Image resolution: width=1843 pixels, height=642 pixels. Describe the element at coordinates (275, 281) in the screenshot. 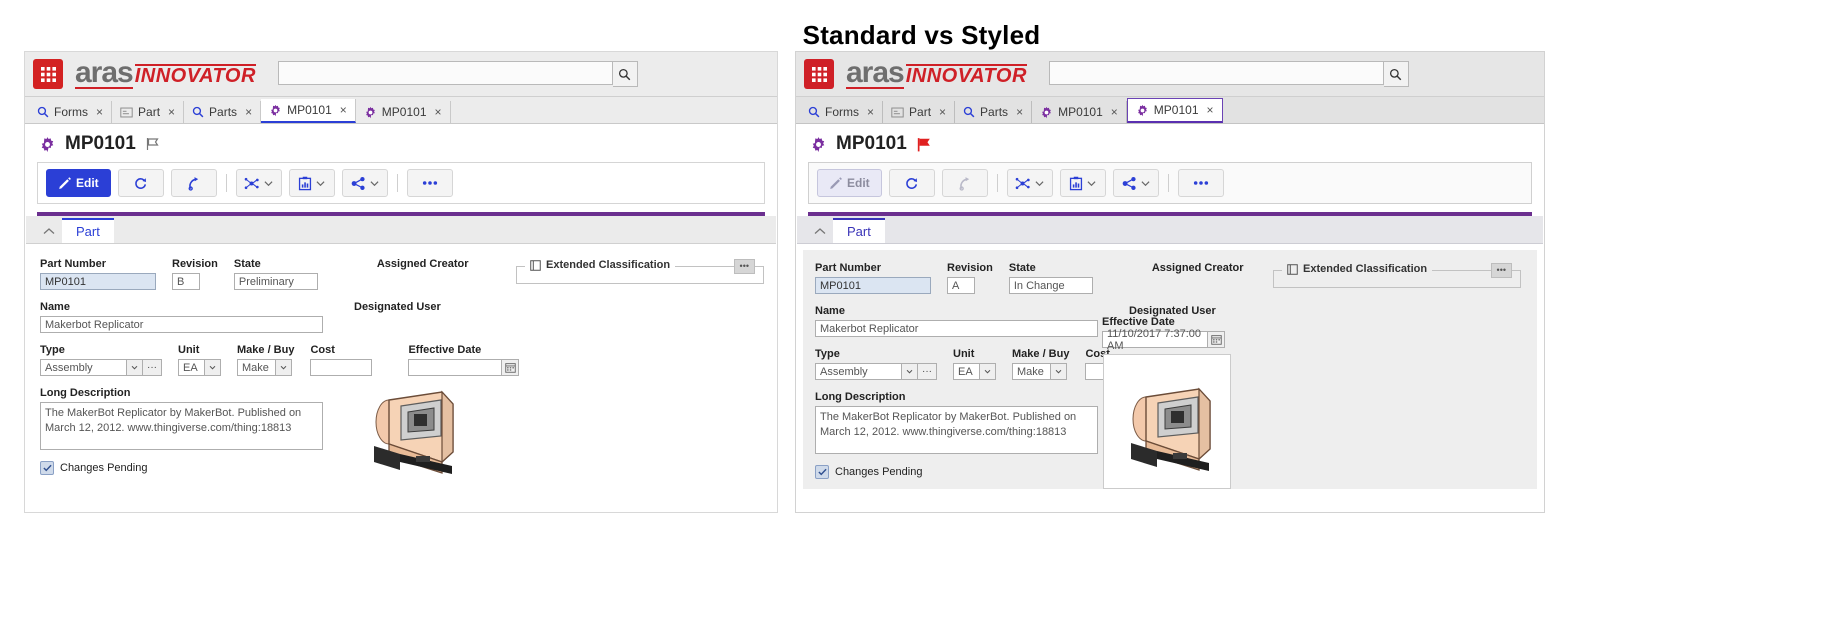

I see `state-input: Preliminary` at that location.